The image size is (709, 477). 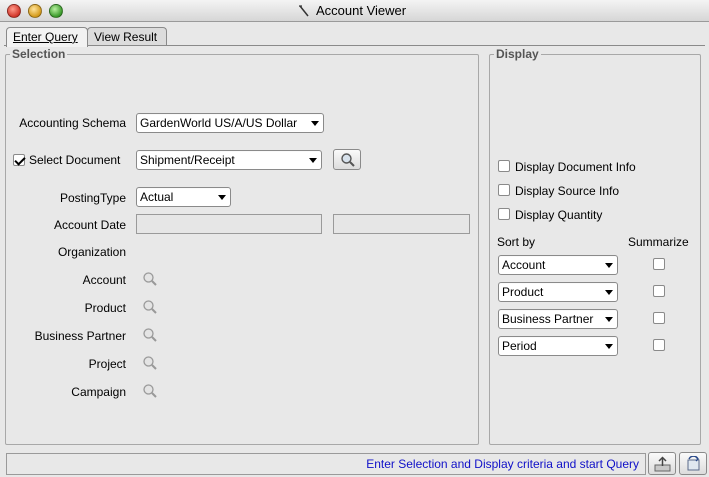 I want to click on tab-divider, so click(x=354, y=45).